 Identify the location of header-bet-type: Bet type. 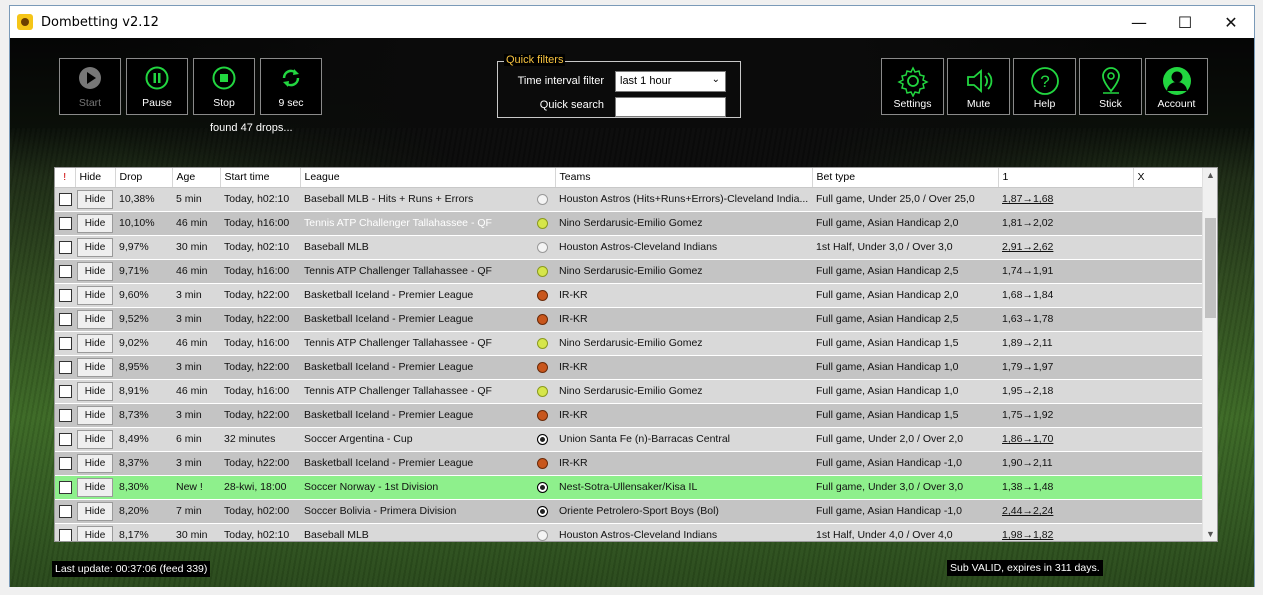
(905, 178).